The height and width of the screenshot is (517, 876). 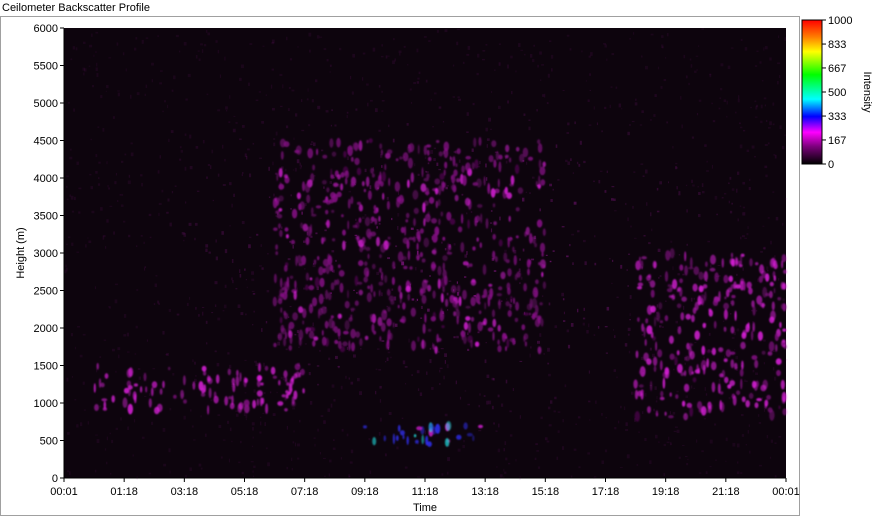 What do you see at coordinates (46, 67) in the screenshot?
I see `y-tick-label: 5500` at bounding box center [46, 67].